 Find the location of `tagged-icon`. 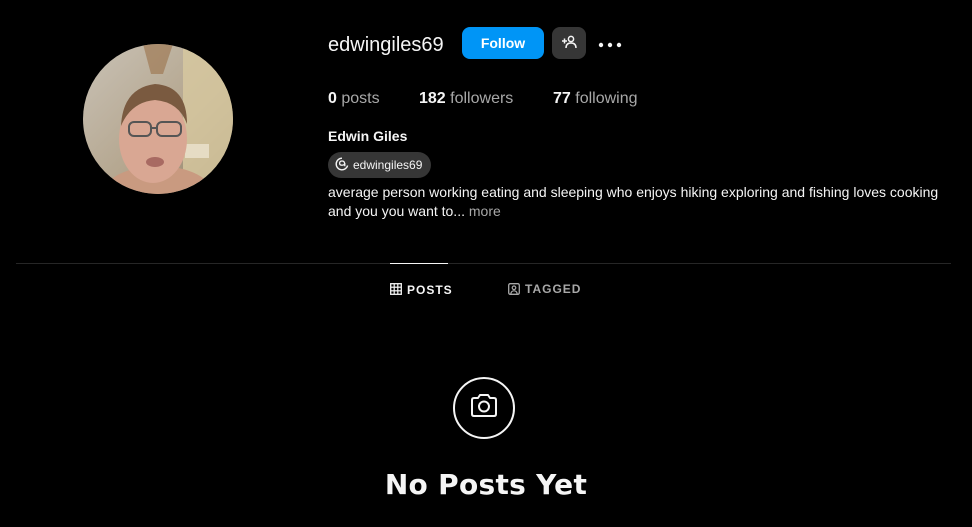

tagged-icon is located at coordinates (514, 290).